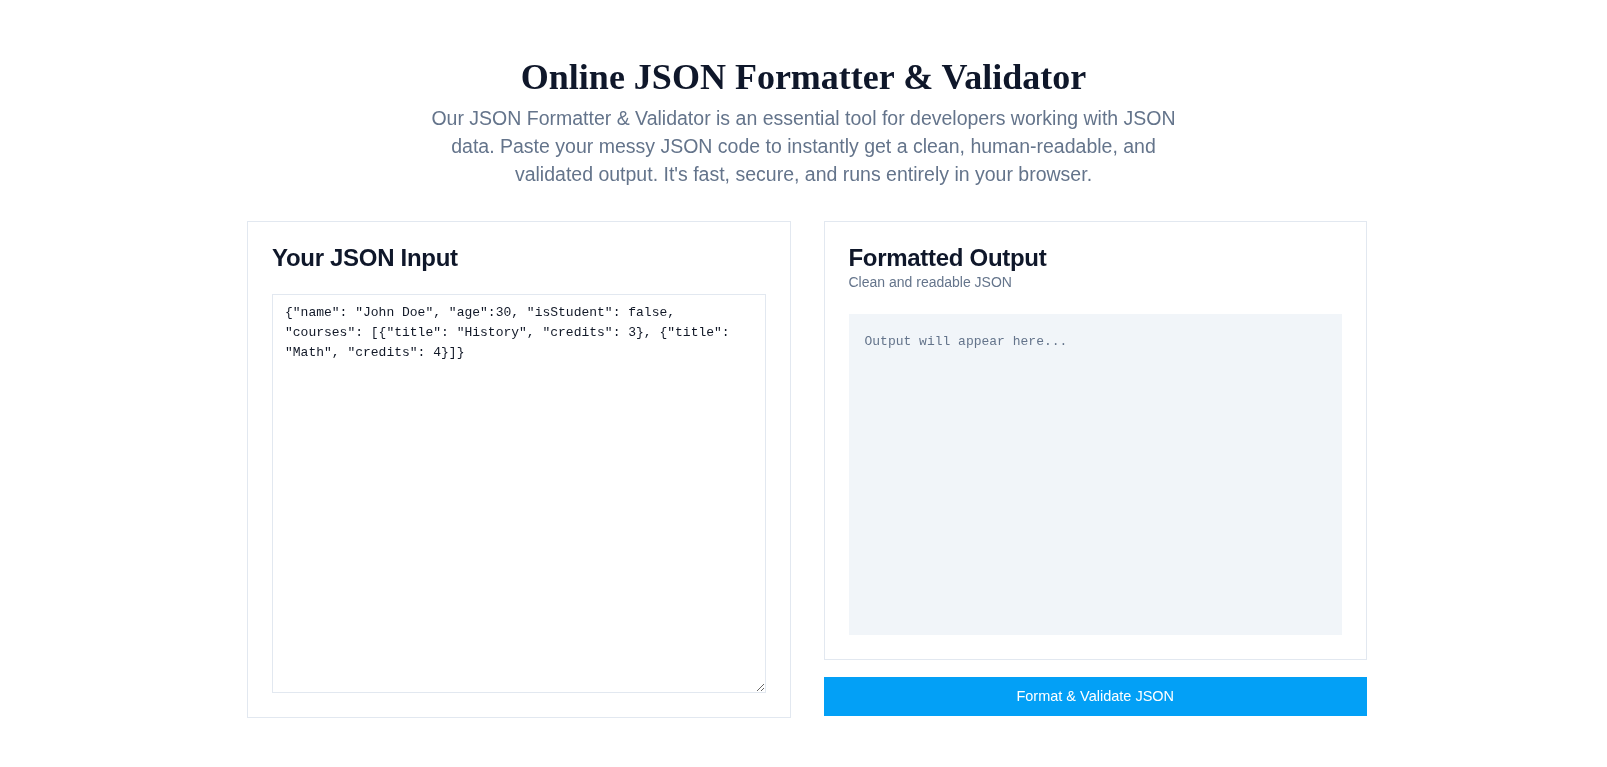 This screenshot has height=767, width=1607. Describe the element at coordinates (365, 258) in the screenshot. I see `card-title: Your JSON Input` at that location.